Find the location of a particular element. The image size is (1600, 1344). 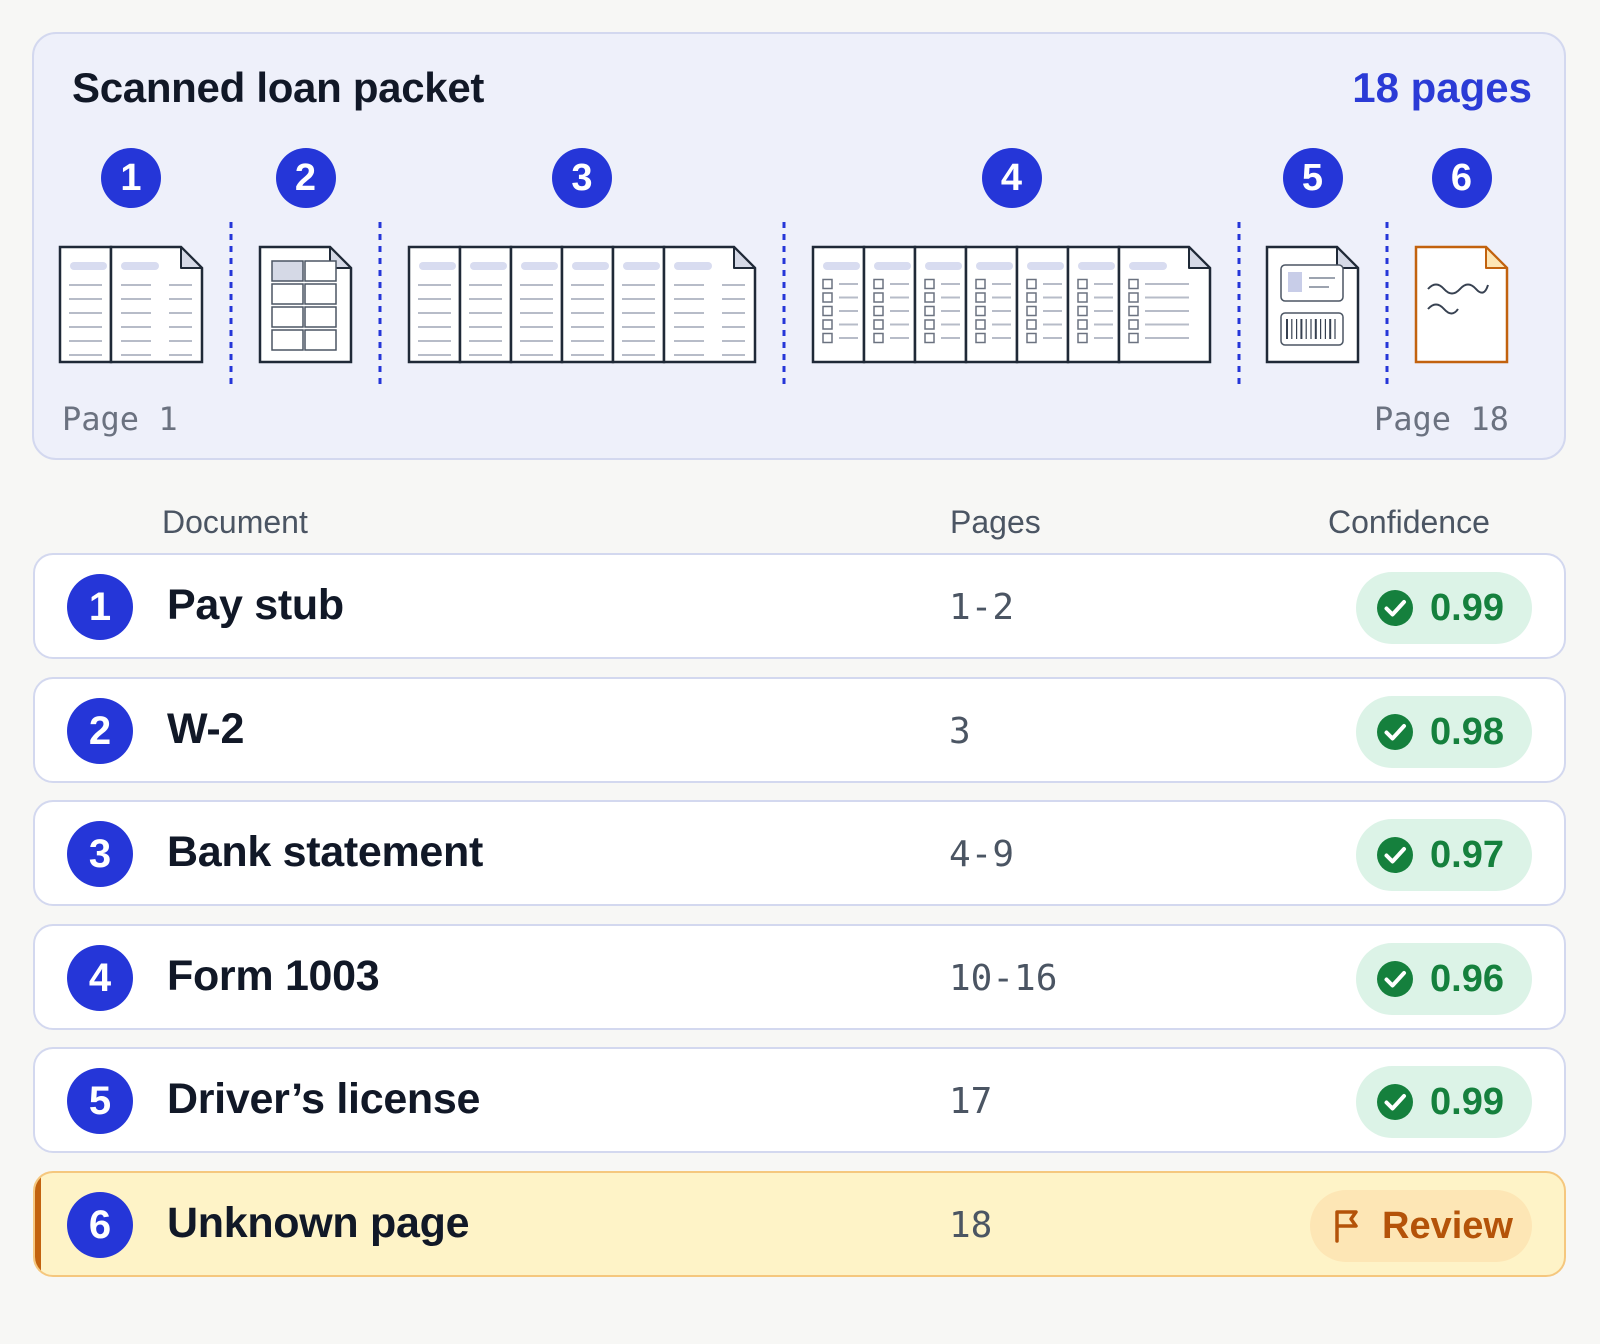

row-number-badge: 1 is located at coordinates (100, 607).